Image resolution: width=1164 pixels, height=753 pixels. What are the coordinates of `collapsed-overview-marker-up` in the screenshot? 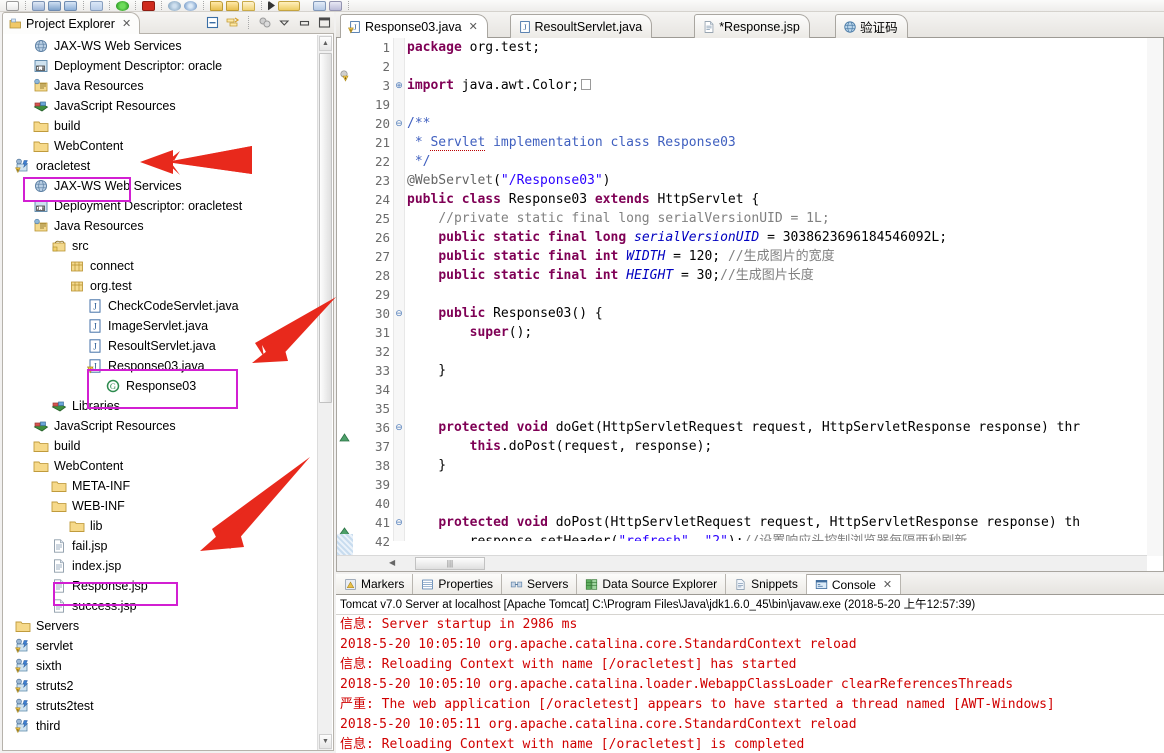 It's located at (344, 436).